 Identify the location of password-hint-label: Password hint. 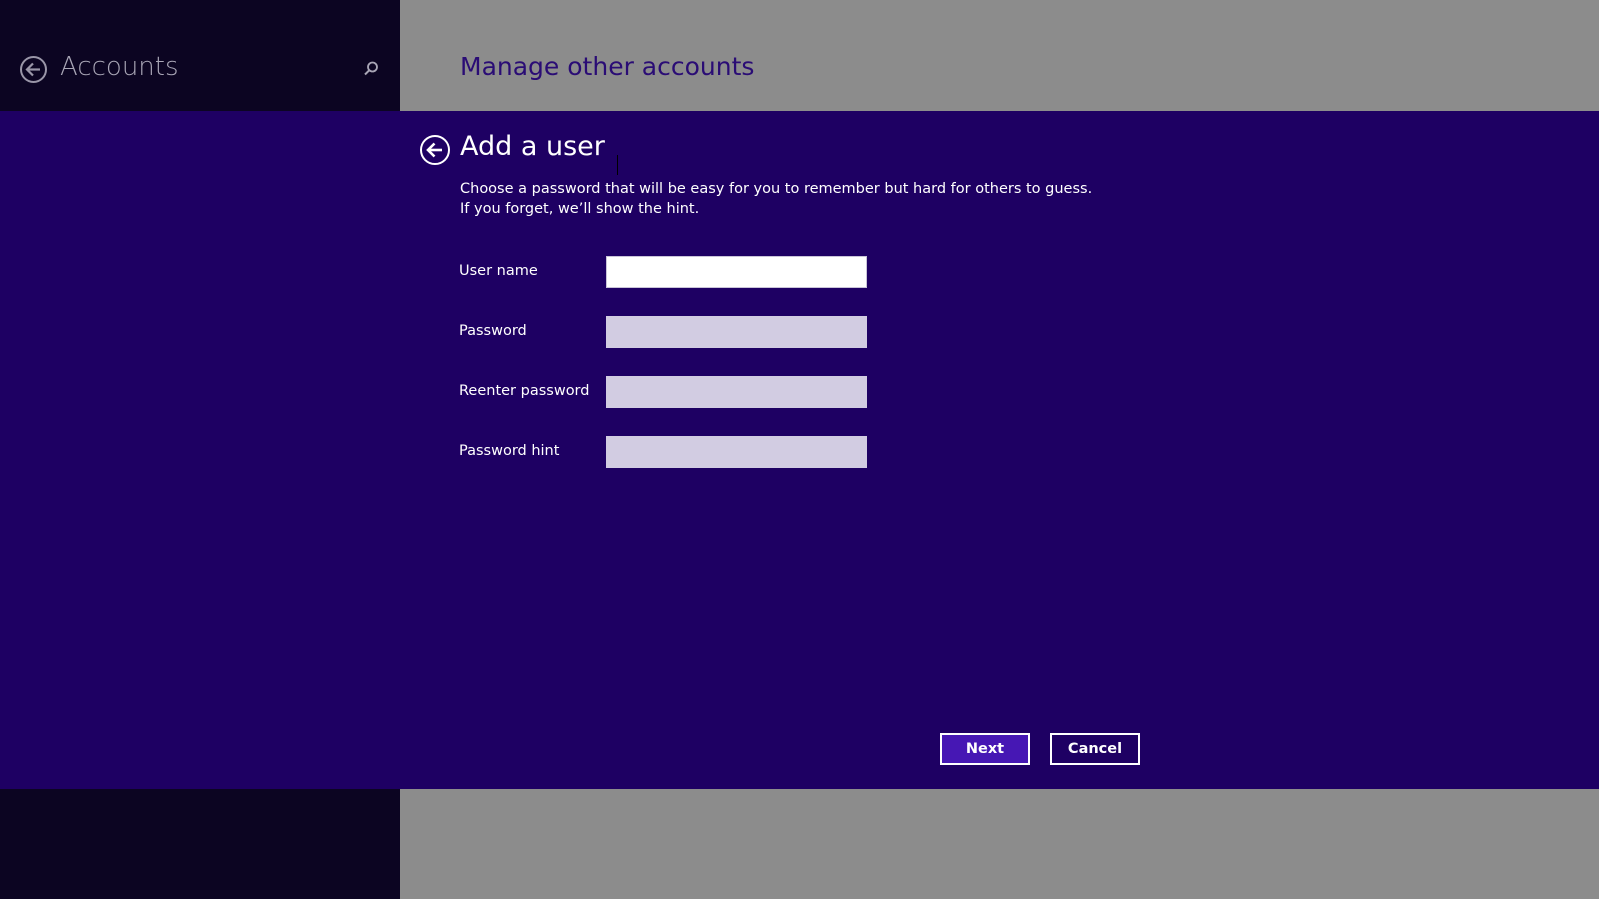
(509, 451).